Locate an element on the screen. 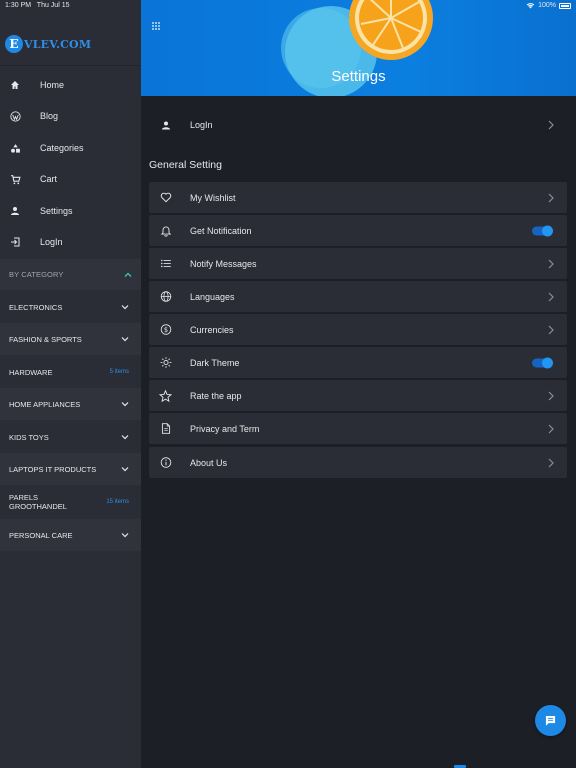 This screenshot has width=576, height=768. document-icon is located at coordinates (165, 428).